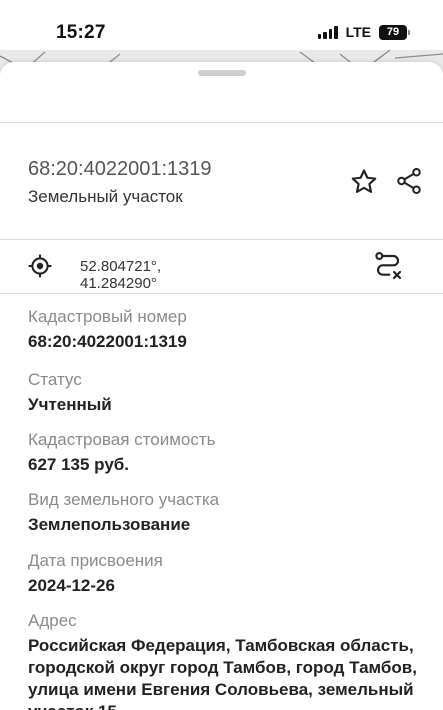 The height and width of the screenshot is (710, 443). Describe the element at coordinates (327, 32) in the screenshot. I see `signal-icon` at that location.